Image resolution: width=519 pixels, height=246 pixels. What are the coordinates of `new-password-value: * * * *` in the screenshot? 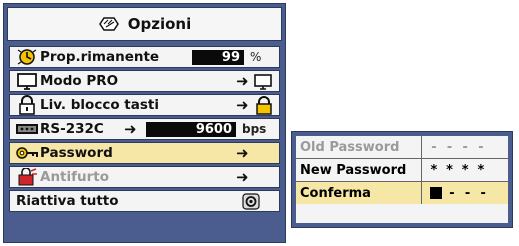 It's located at (457, 170).